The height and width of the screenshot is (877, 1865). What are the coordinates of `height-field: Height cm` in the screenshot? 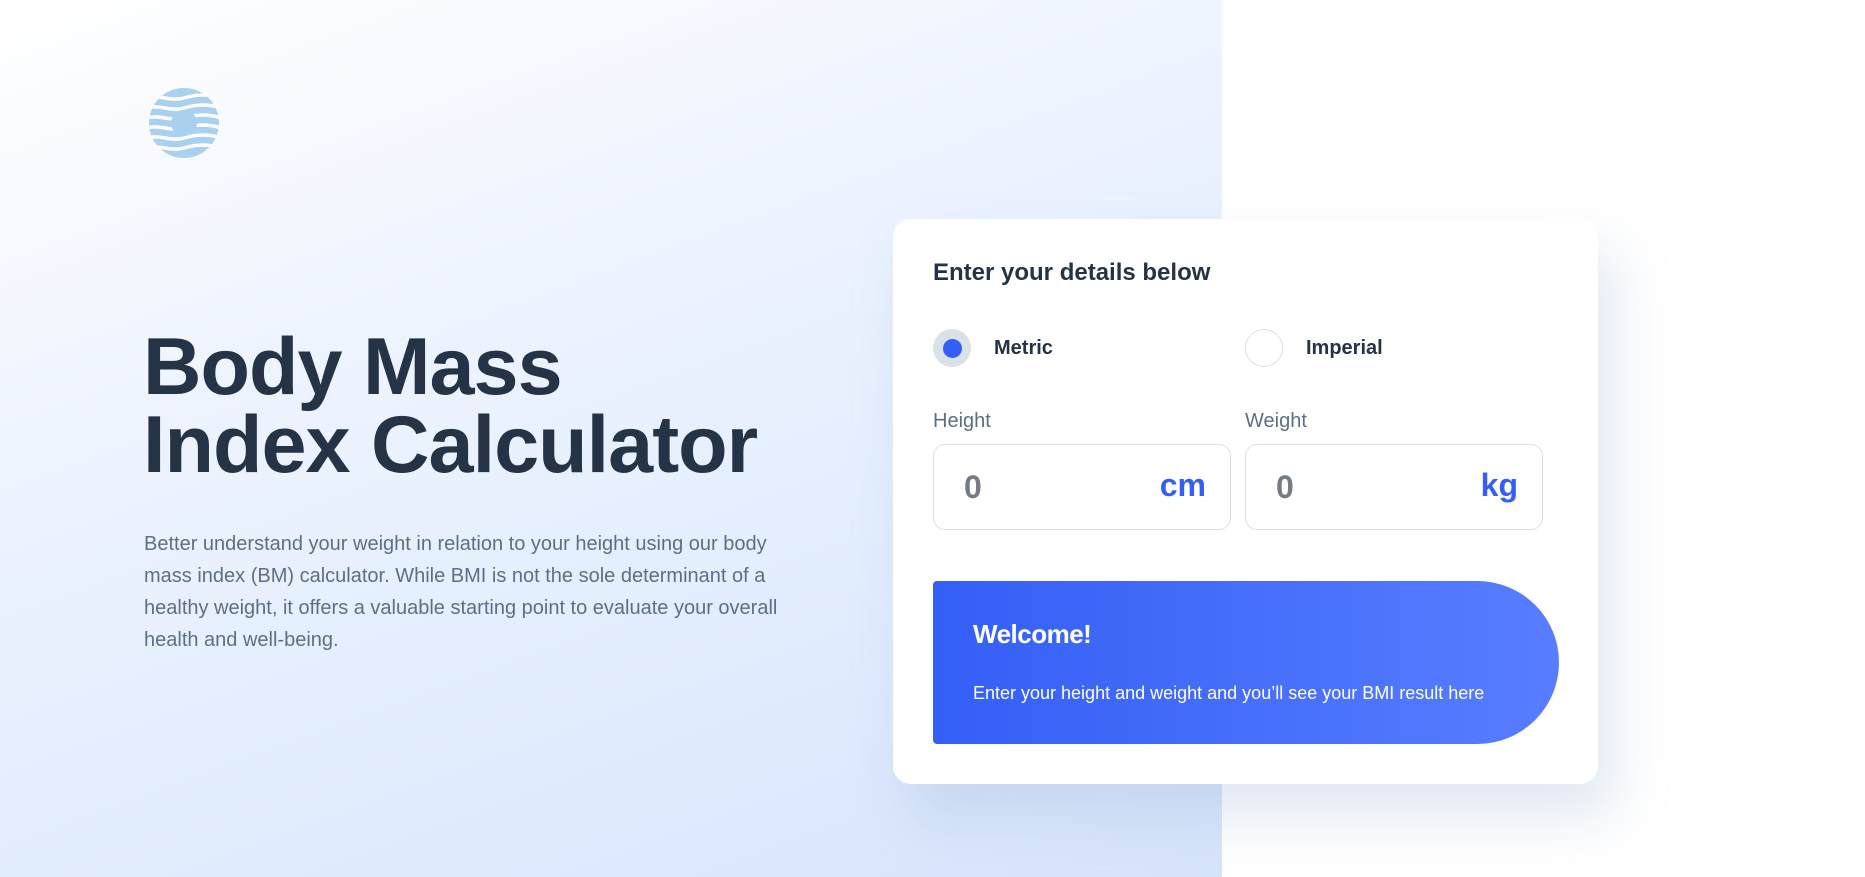 It's located at (1082, 470).